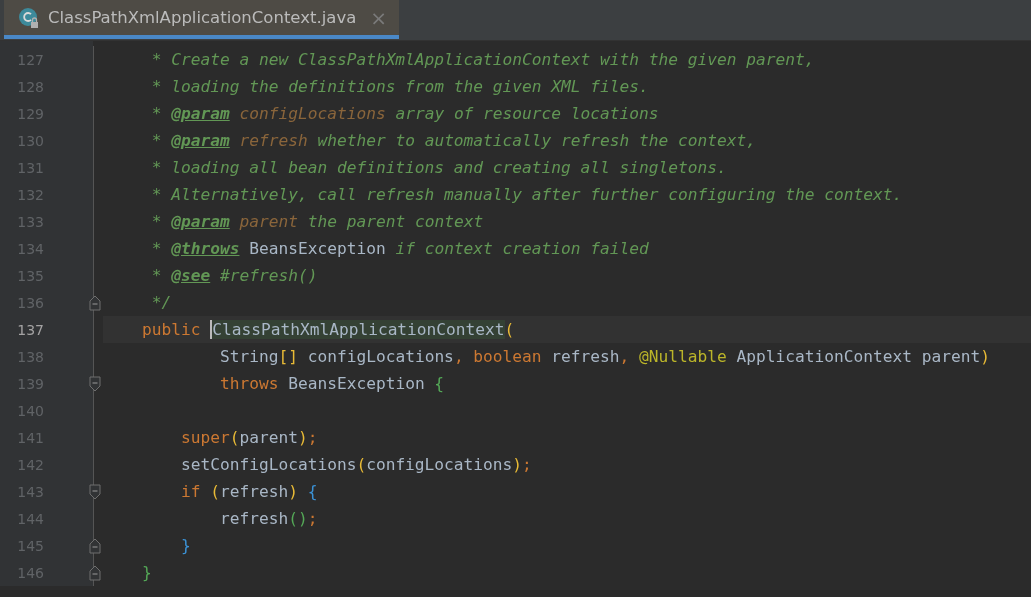  Describe the element at coordinates (29, 17) in the screenshot. I see `class-file-icon` at that location.